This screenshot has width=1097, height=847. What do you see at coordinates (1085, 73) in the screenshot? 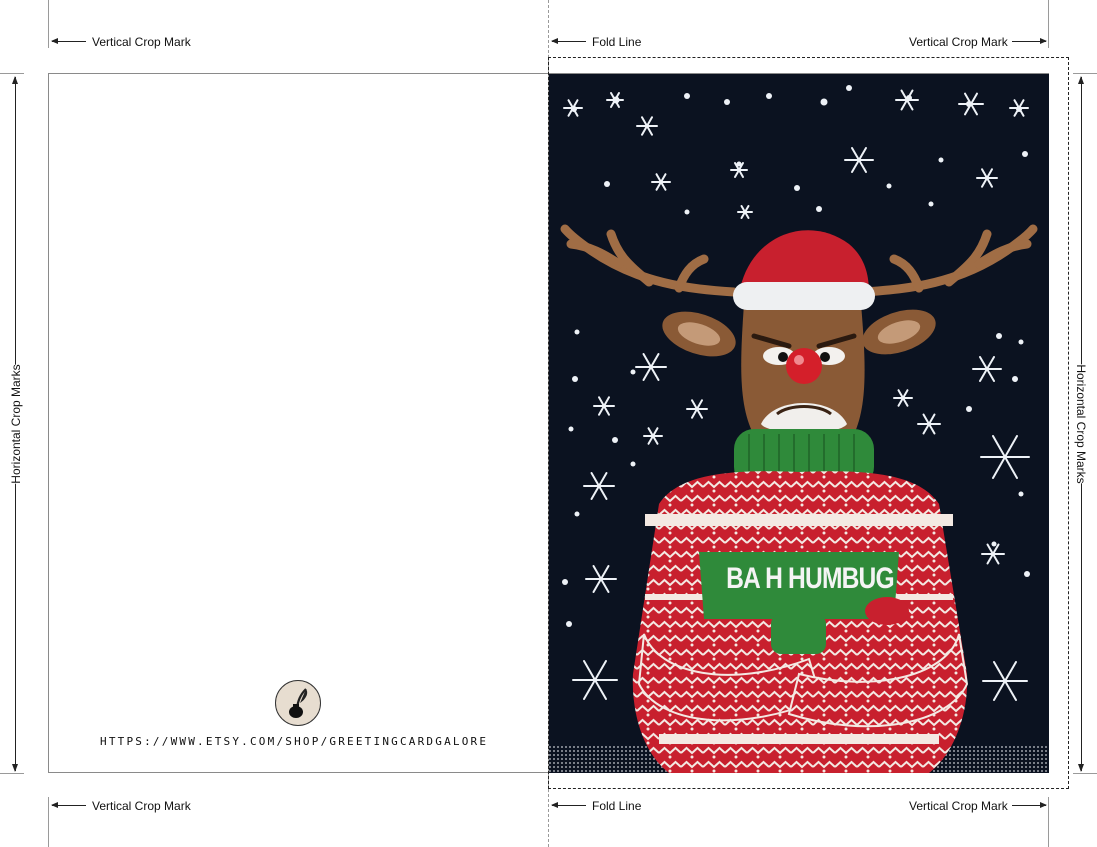
I see `top-crop-line-right` at bounding box center [1085, 73].